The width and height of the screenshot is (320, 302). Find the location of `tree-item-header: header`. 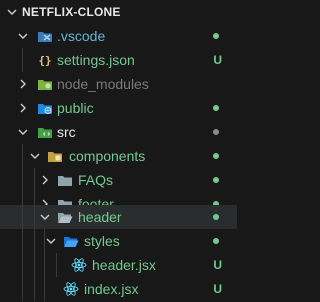

tree-item-header: header is located at coordinates (118, 217).